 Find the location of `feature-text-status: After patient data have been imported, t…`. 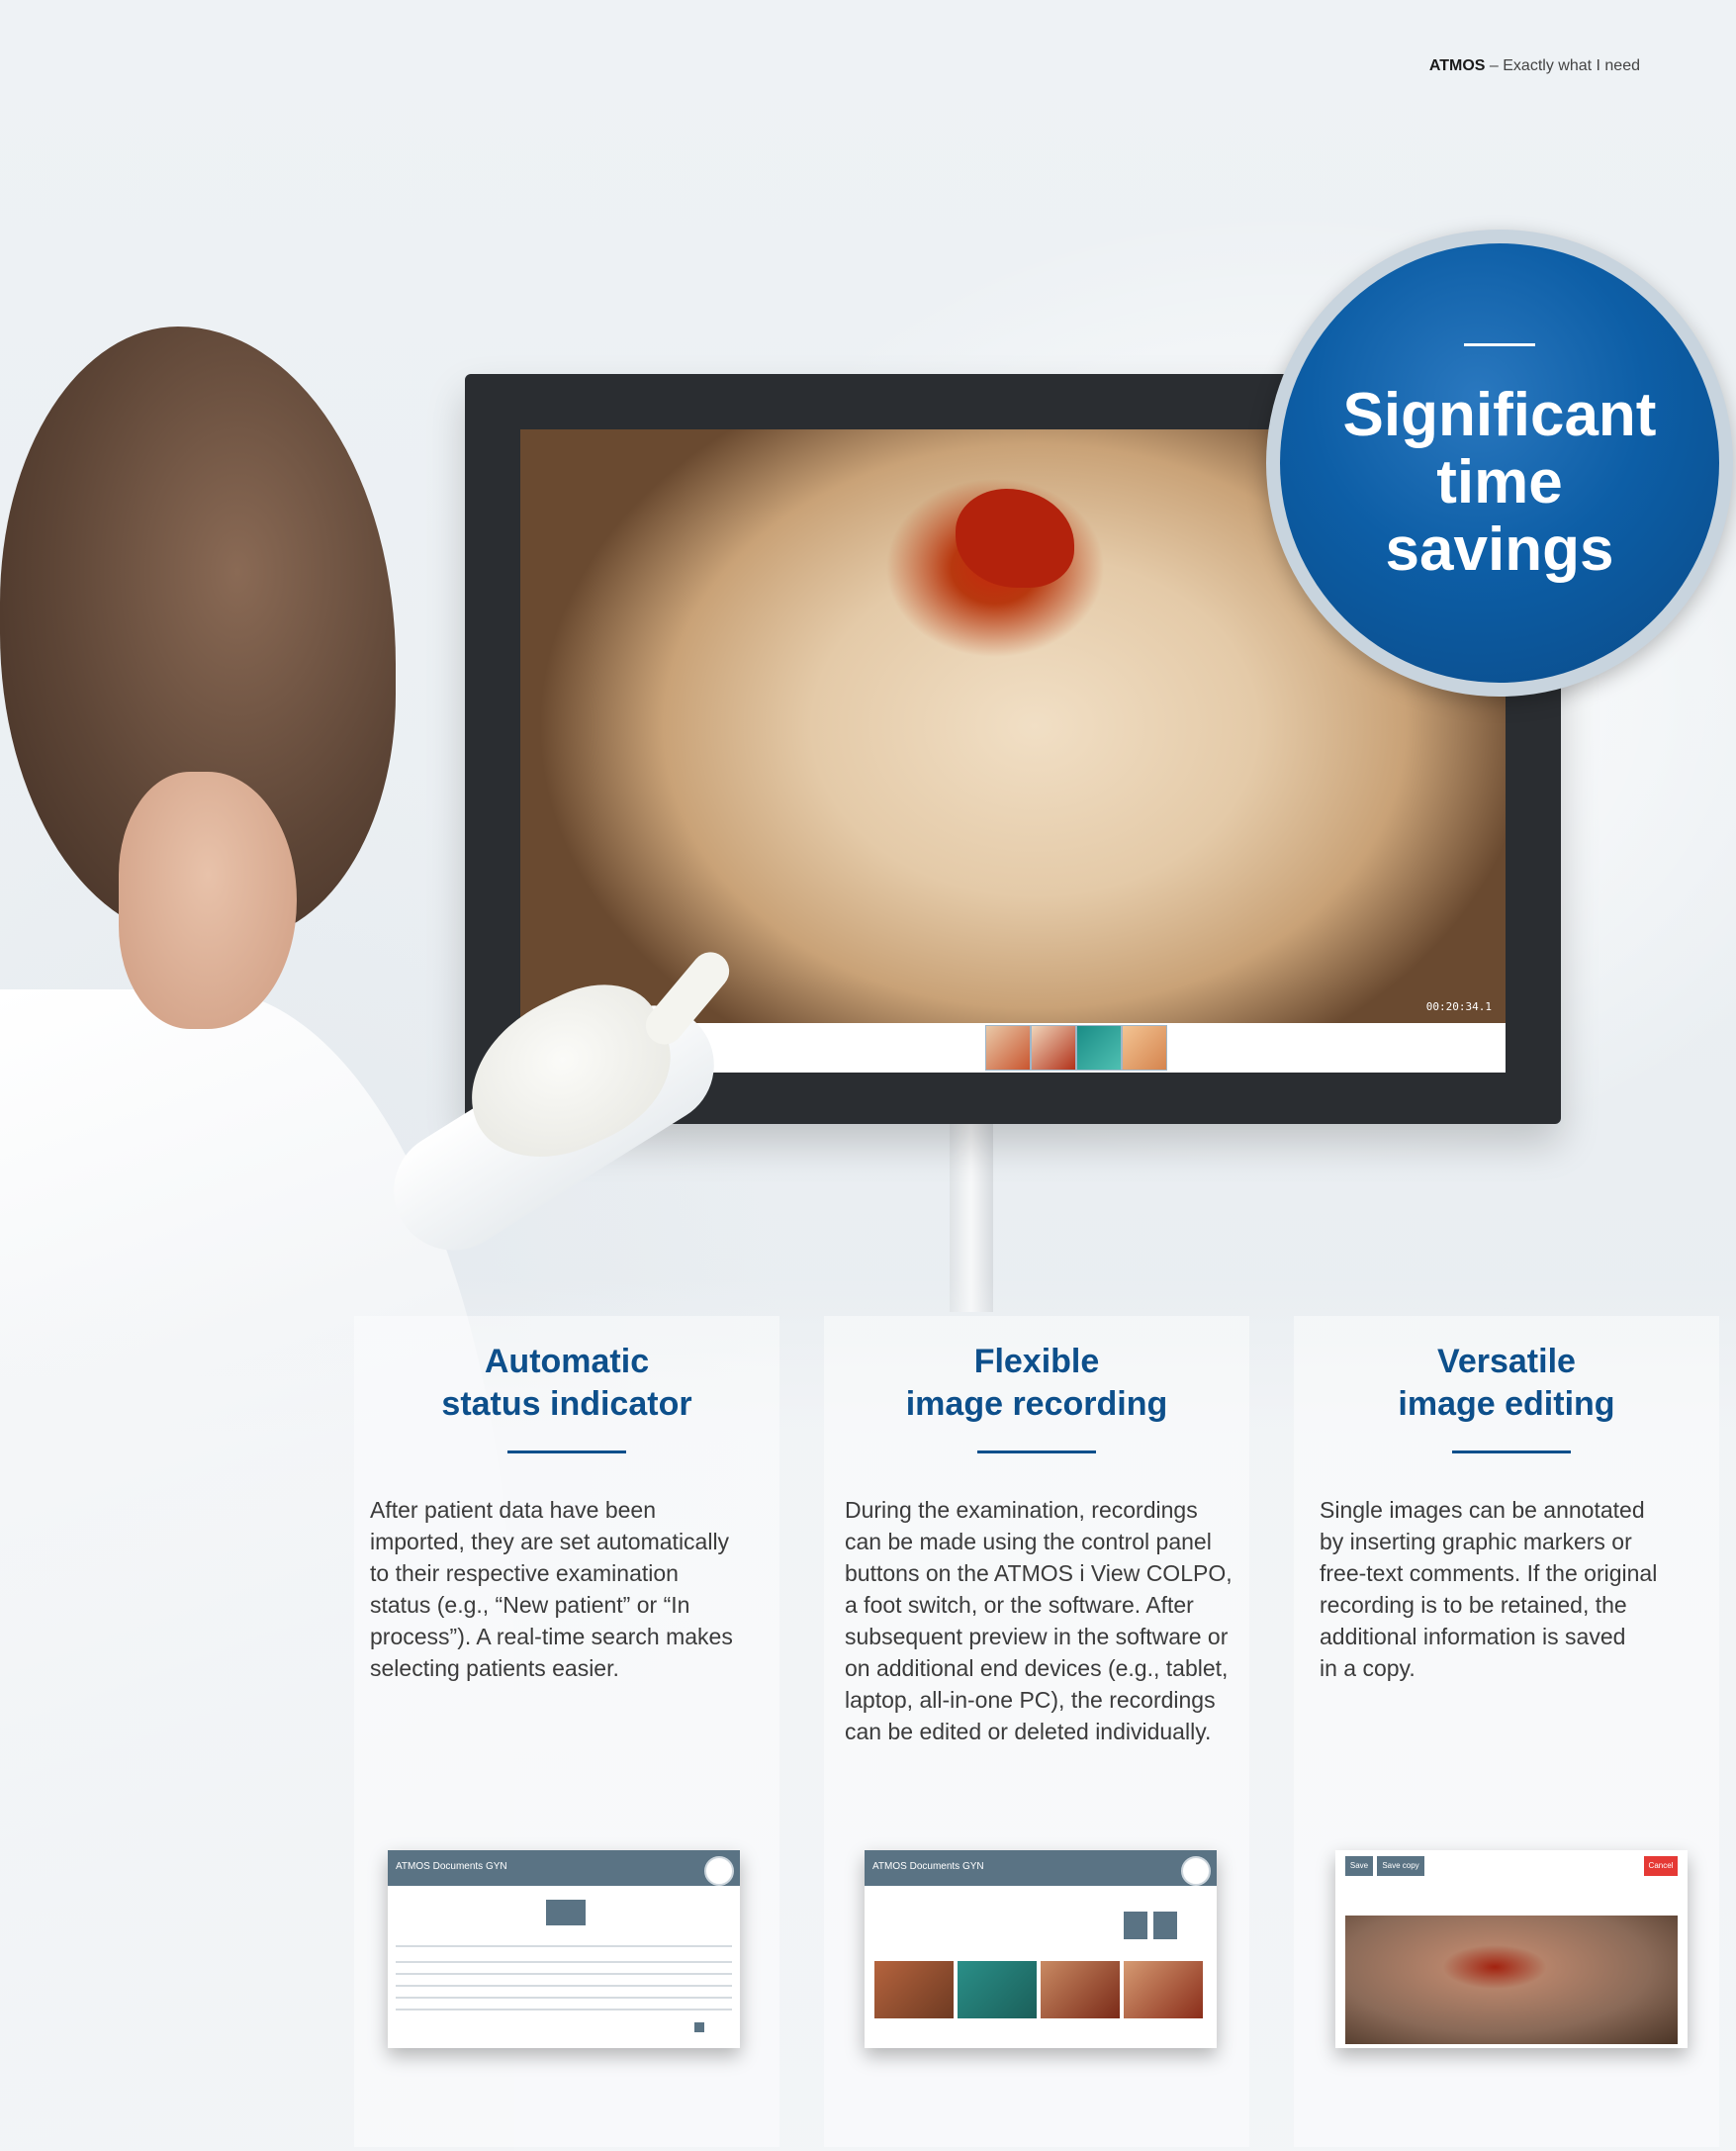

feature-text-status: After patient data have been imported, t… is located at coordinates (551, 1589).